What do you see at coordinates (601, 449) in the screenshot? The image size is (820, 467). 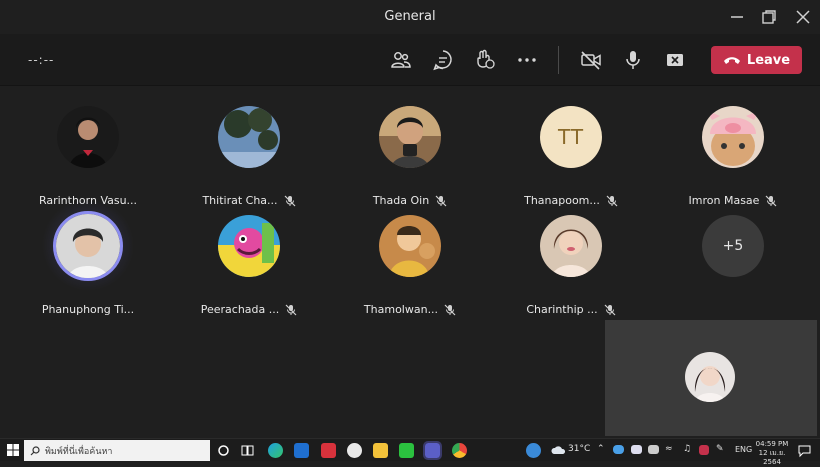 I see `tray-chevron-icon: ⌃` at bounding box center [601, 449].